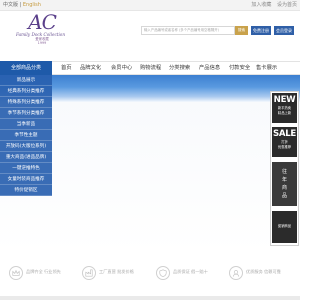 This screenshot has width=320, height=300. Describe the element at coordinates (190, 271) in the screenshot. I see `feature-text: 品质保证 假一赔十` at that location.